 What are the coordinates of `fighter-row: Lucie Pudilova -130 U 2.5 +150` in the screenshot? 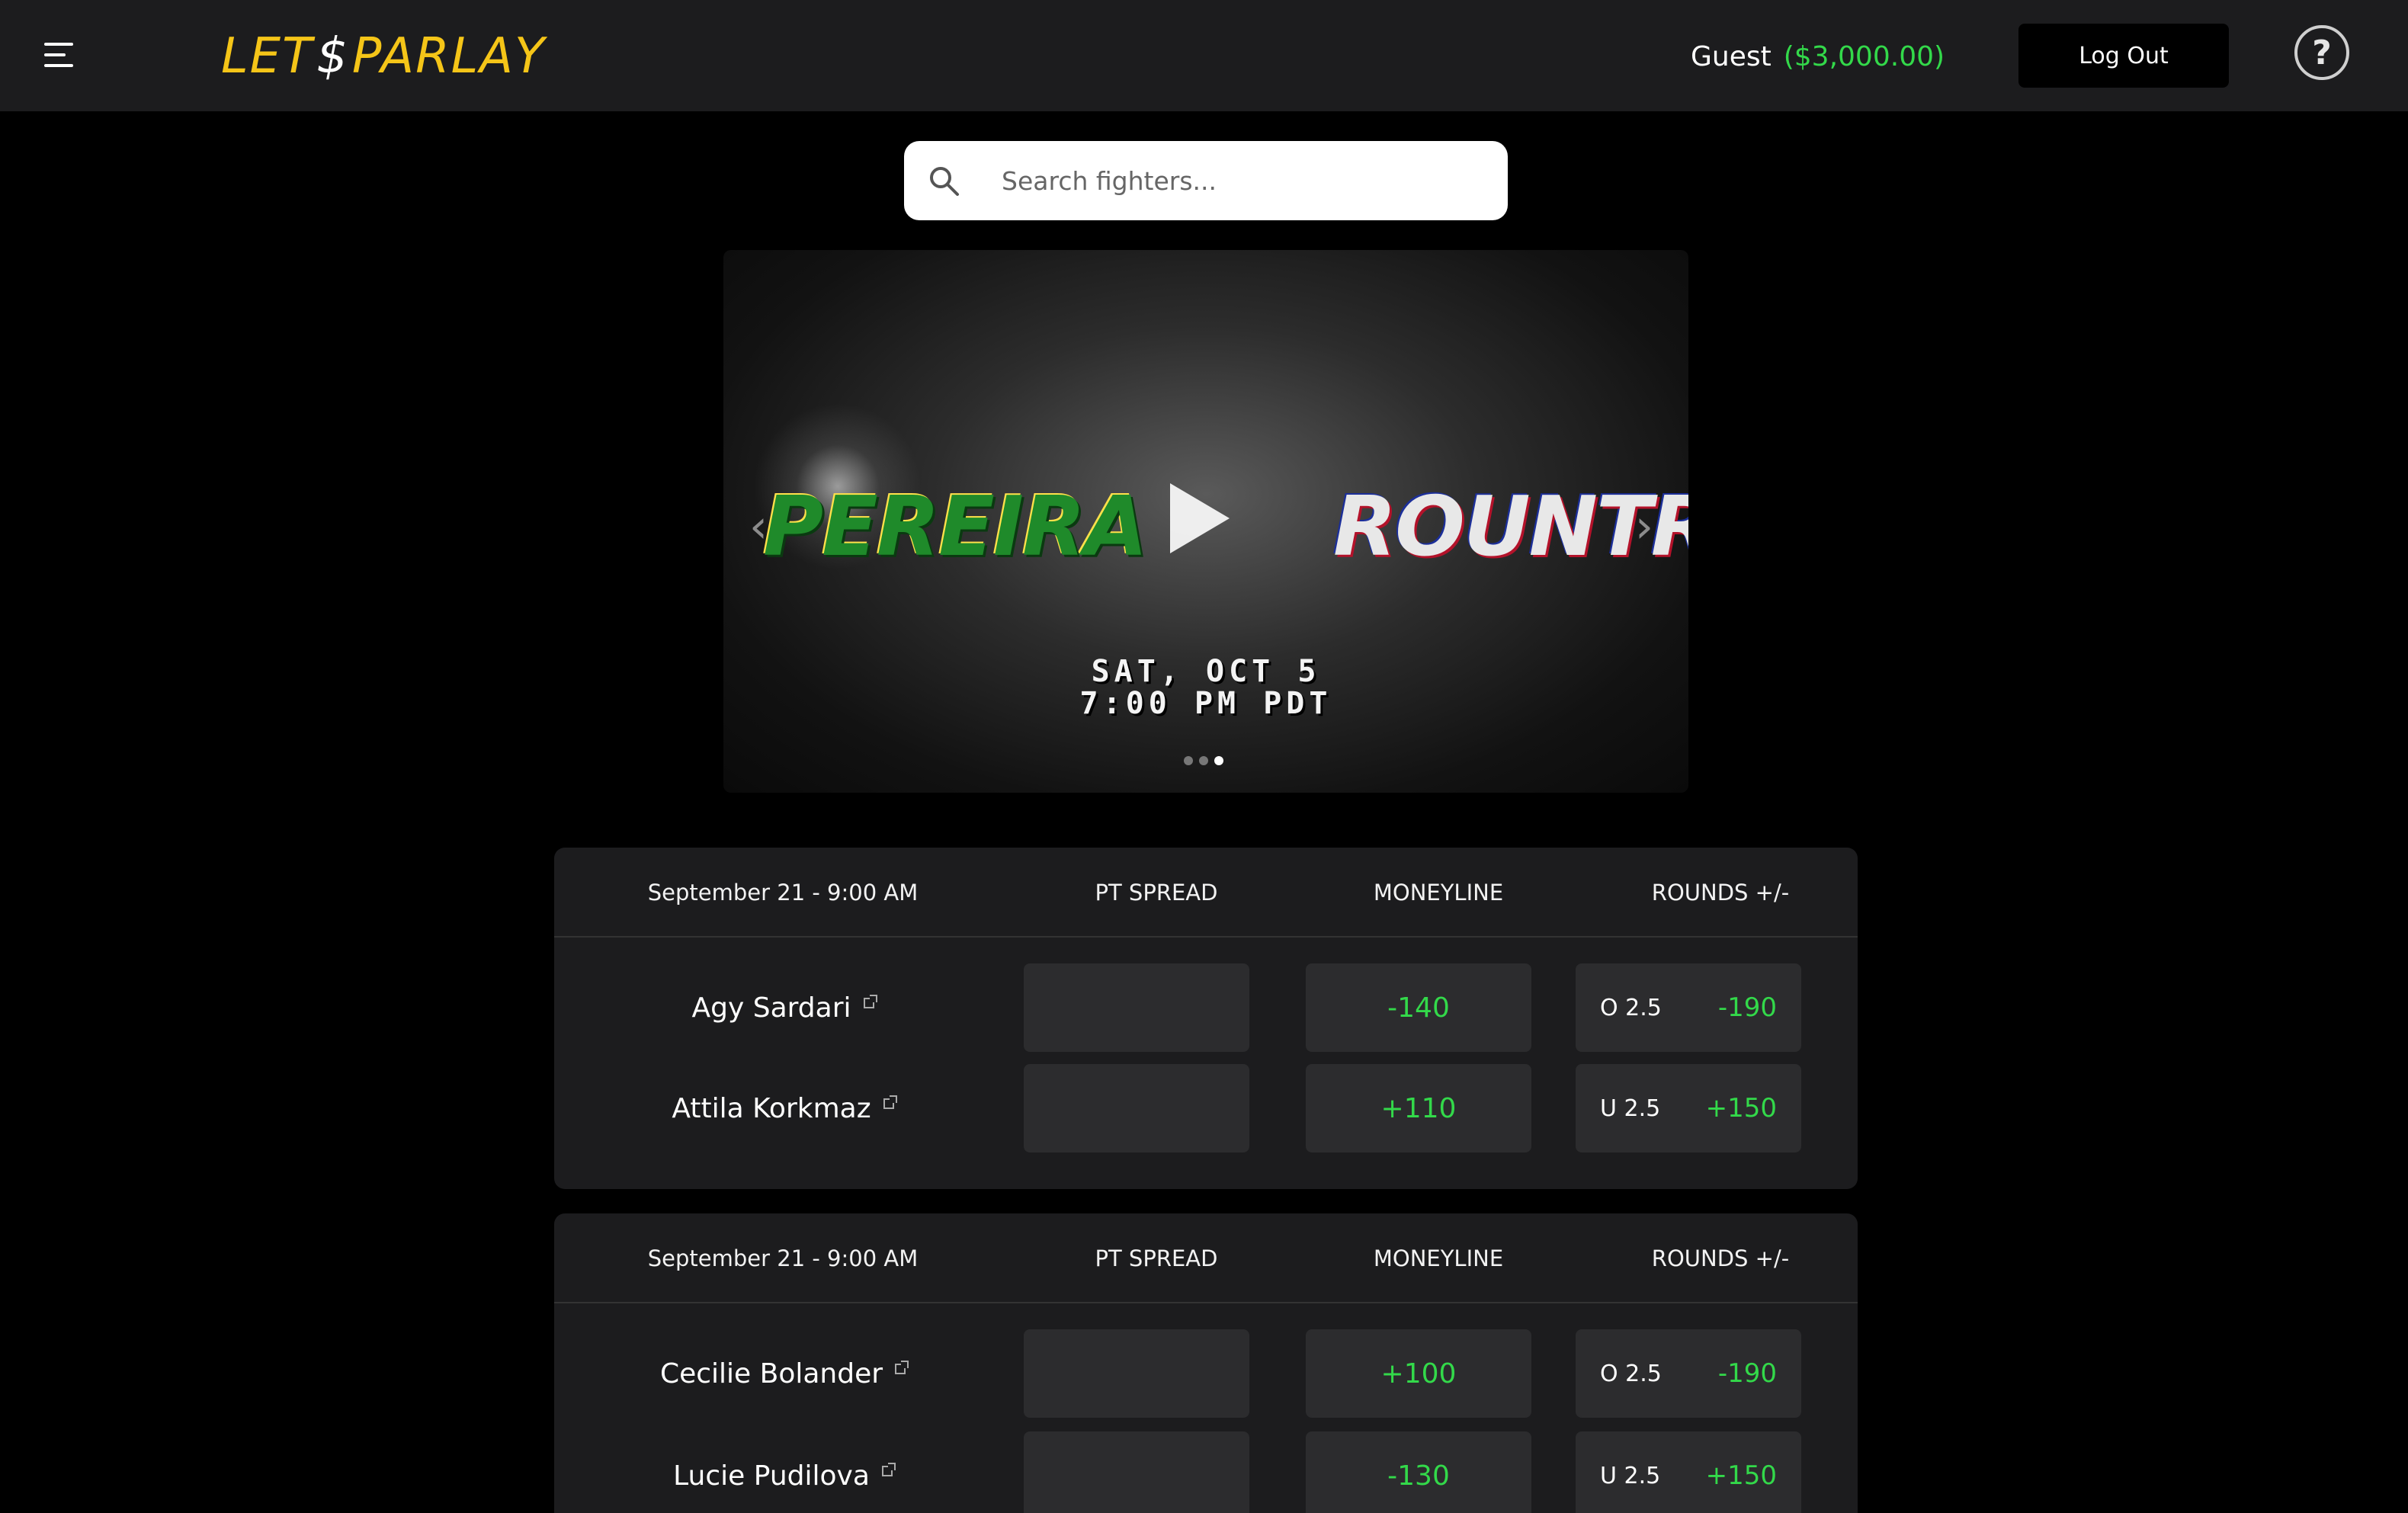 It's located at (1206, 1472).